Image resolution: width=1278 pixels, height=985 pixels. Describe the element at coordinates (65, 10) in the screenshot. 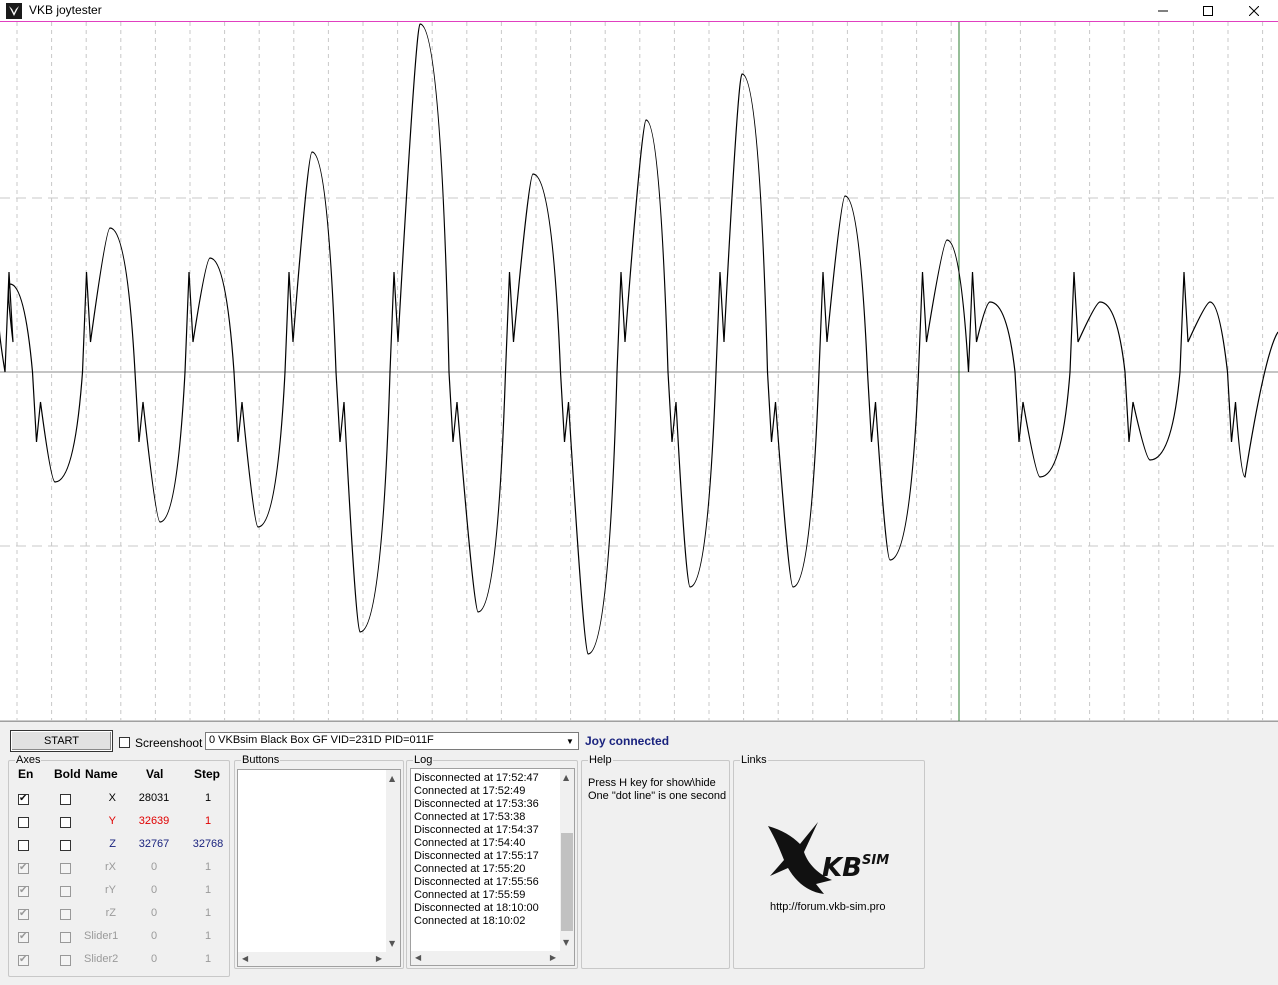

I see `window-title: VKB joytester` at that location.